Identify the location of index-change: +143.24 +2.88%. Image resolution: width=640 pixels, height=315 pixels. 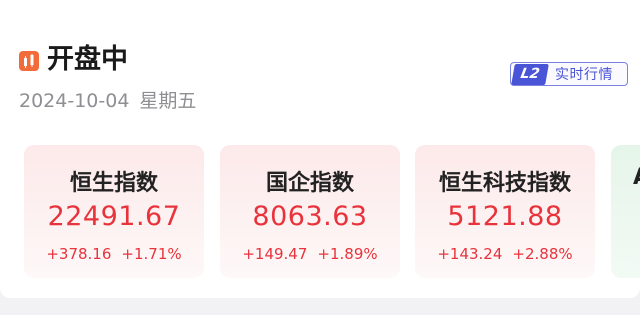
(505, 254).